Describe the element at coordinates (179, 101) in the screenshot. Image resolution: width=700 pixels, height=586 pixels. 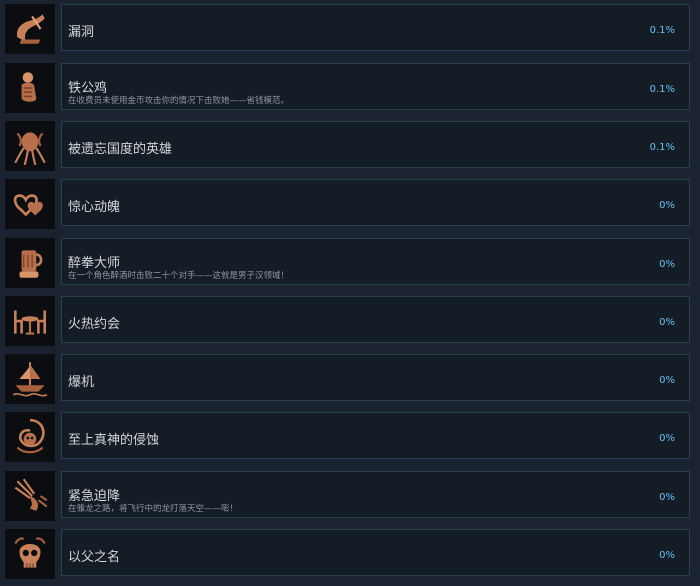
I see `achievement-description: 在收费员未使用金币攻击你的情况下击败她——省钱模范。` at that location.